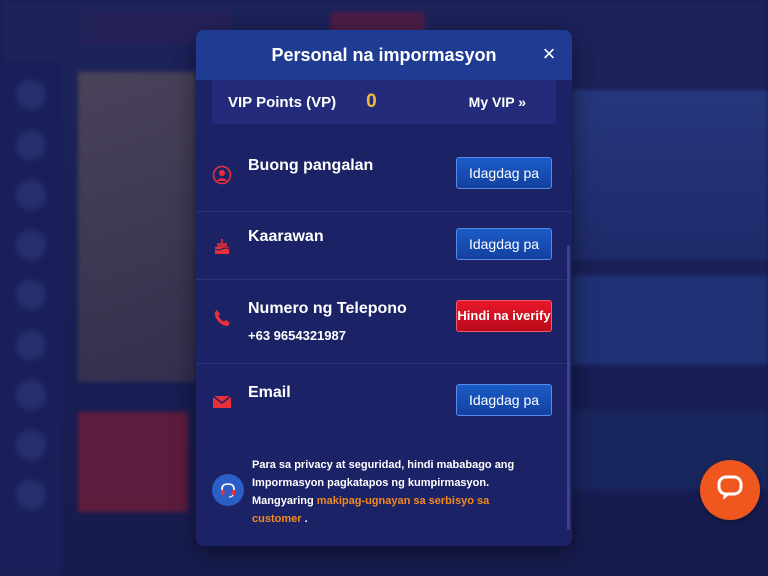  What do you see at coordinates (306, 519) in the screenshot?
I see `privacy-notice-suffix: .` at bounding box center [306, 519].